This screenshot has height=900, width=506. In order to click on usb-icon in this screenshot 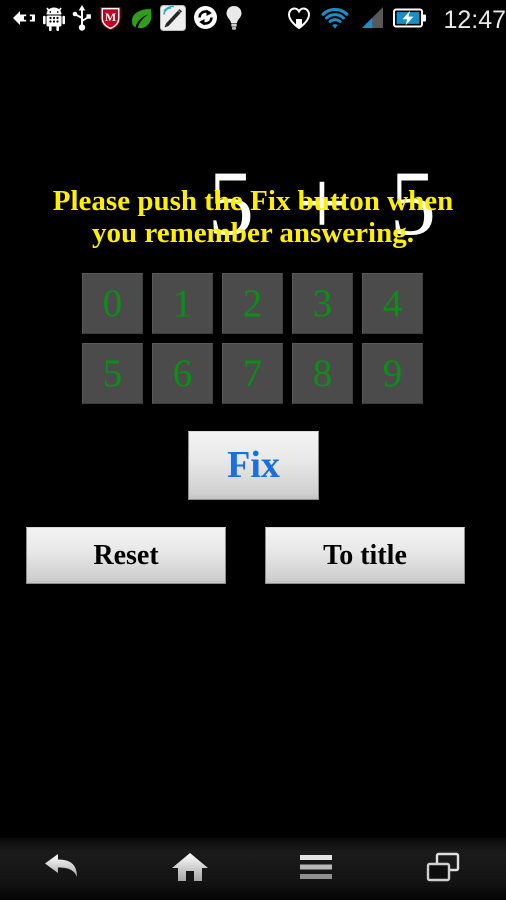, I will do `click(82, 20)`.